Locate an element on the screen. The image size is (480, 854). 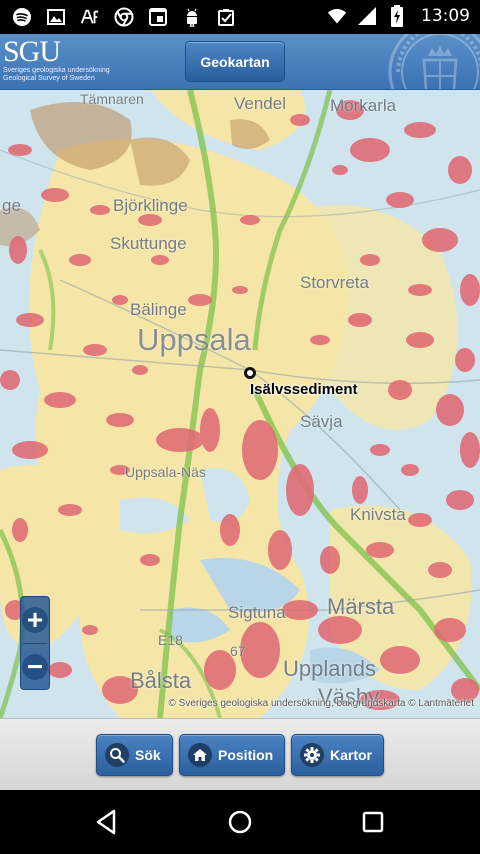
zoom-out-button: − is located at coordinates (35, 667).